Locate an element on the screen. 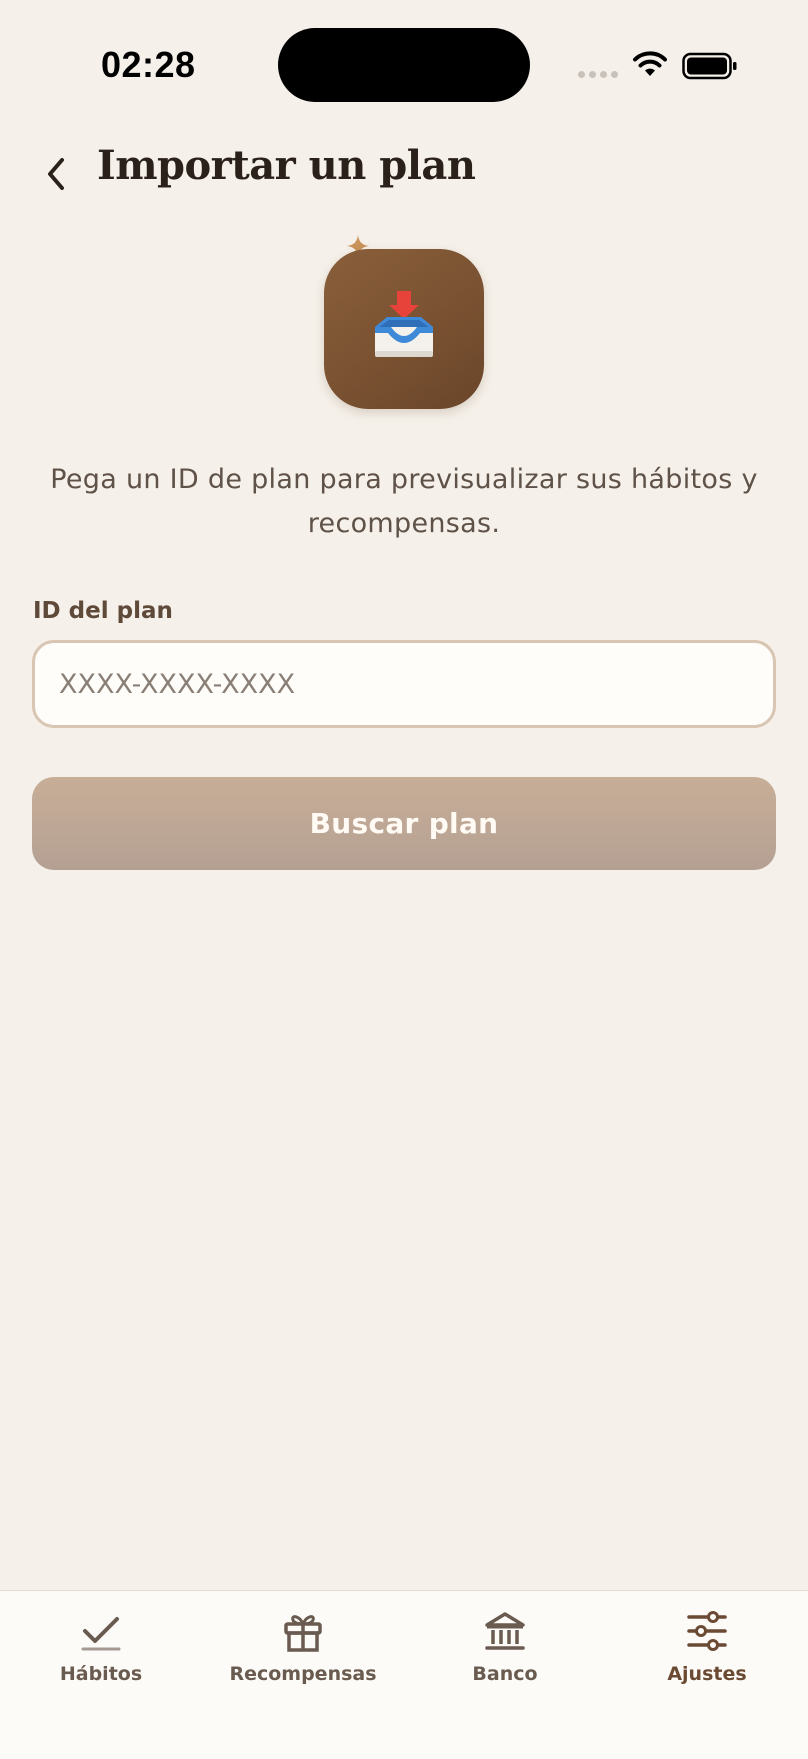  sliders-icon is located at coordinates (707, 1631).